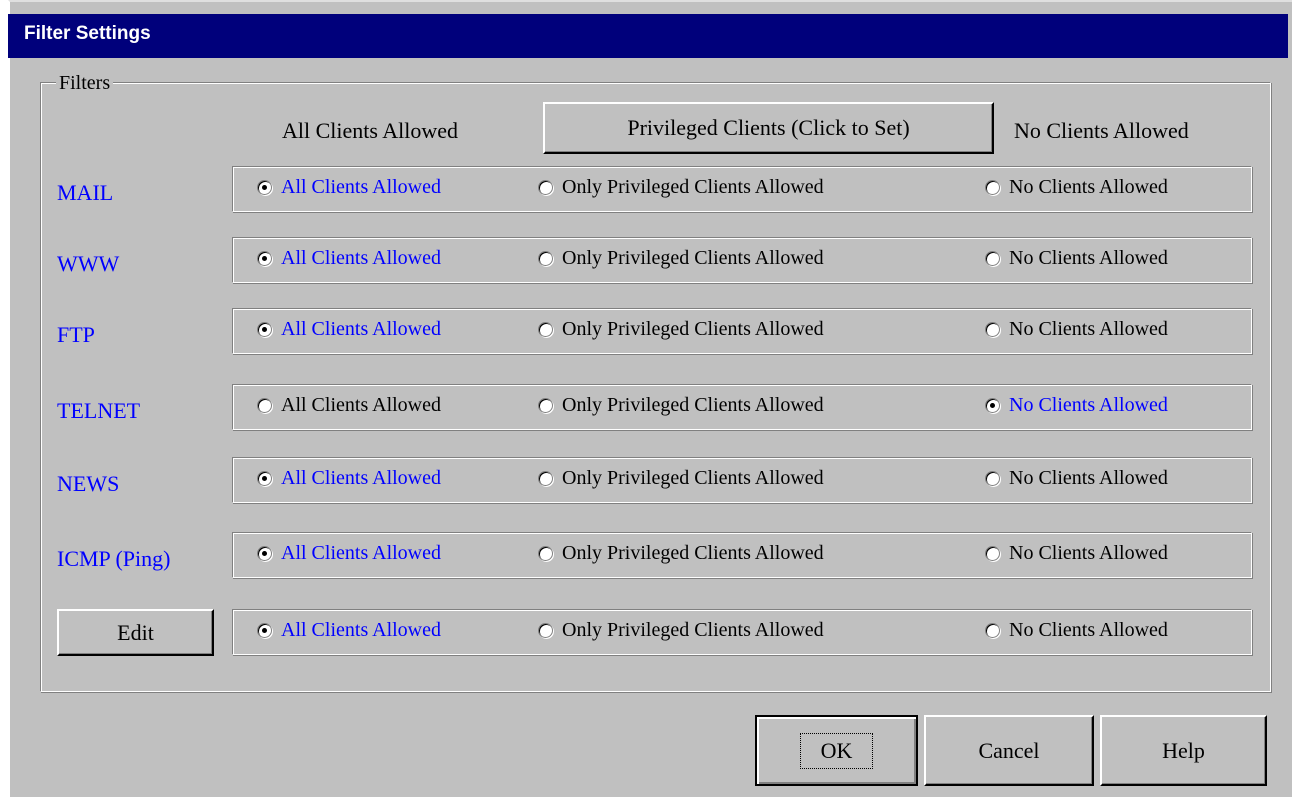 The height and width of the screenshot is (797, 1292). Describe the element at coordinates (114, 558) in the screenshot. I see `filter-row-label: ICMP (Ping)` at that location.